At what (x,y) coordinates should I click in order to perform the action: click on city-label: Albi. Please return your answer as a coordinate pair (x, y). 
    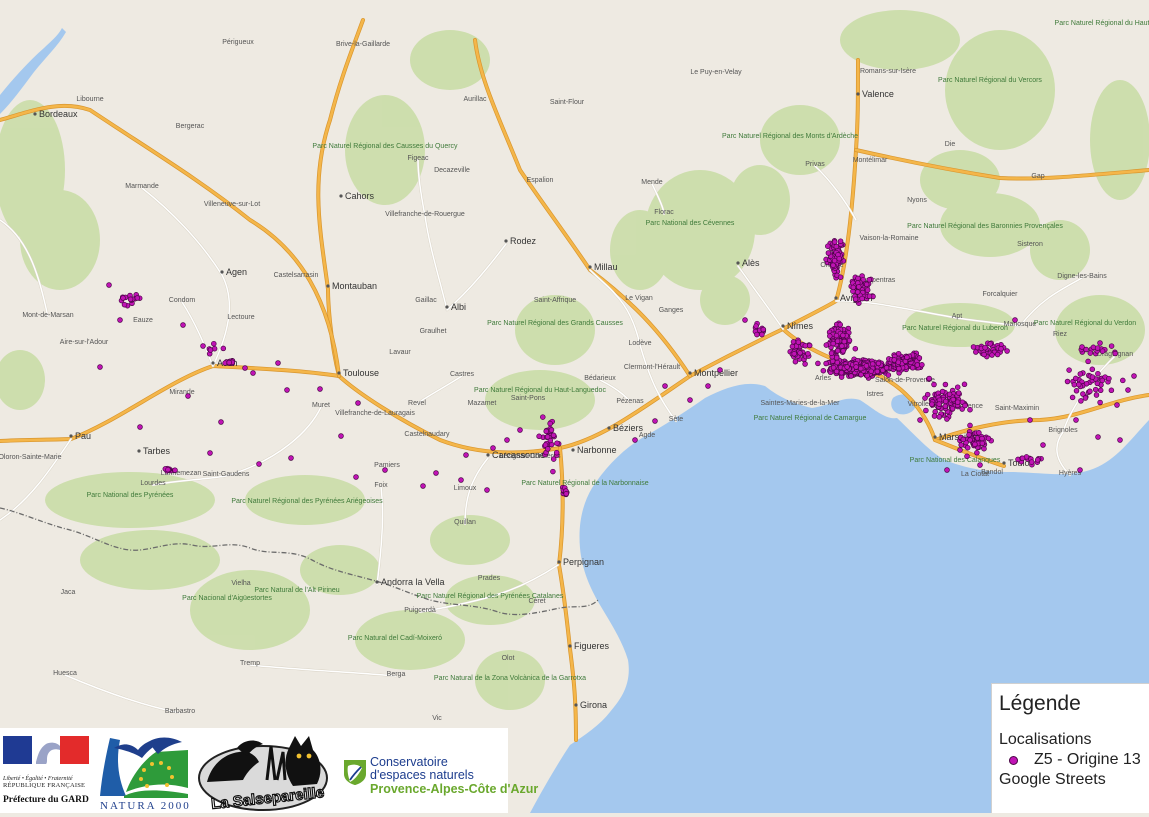
    Looking at the image, I should click on (458, 307).